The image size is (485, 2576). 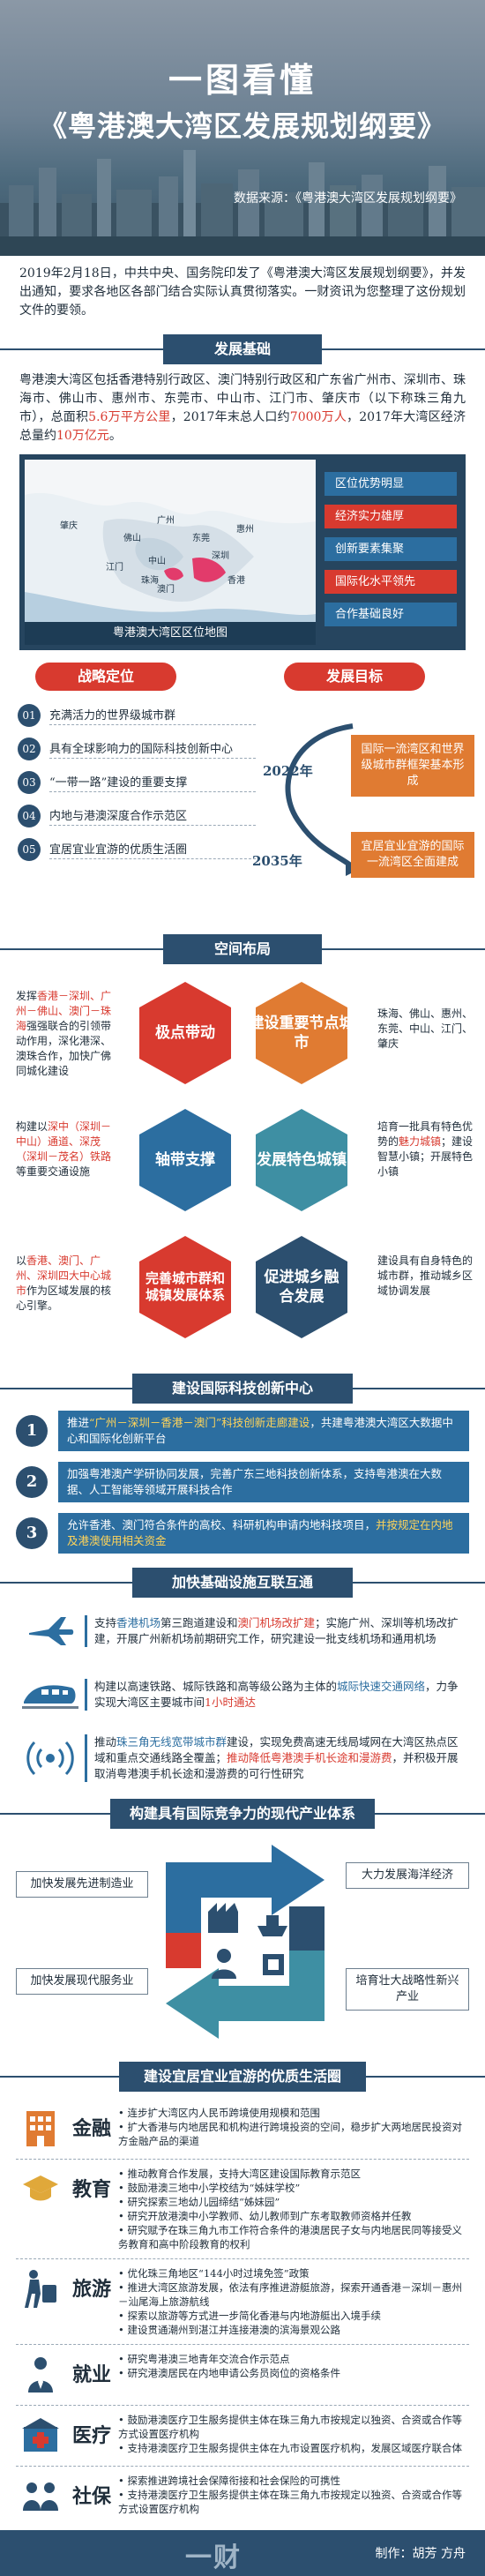 What do you see at coordinates (91, 2497) in the screenshot?
I see `livable-category: 社保` at bounding box center [91, 2497].